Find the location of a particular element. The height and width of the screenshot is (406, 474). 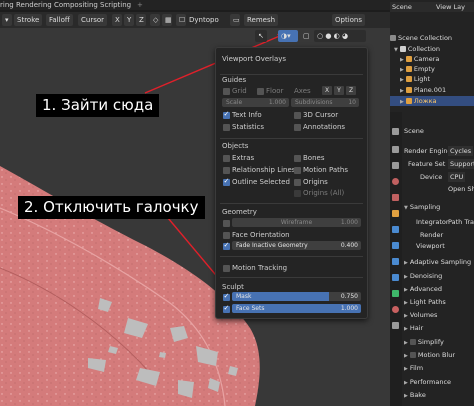

scene-selector: Scene View Lay is located at coordinates (432, 7).